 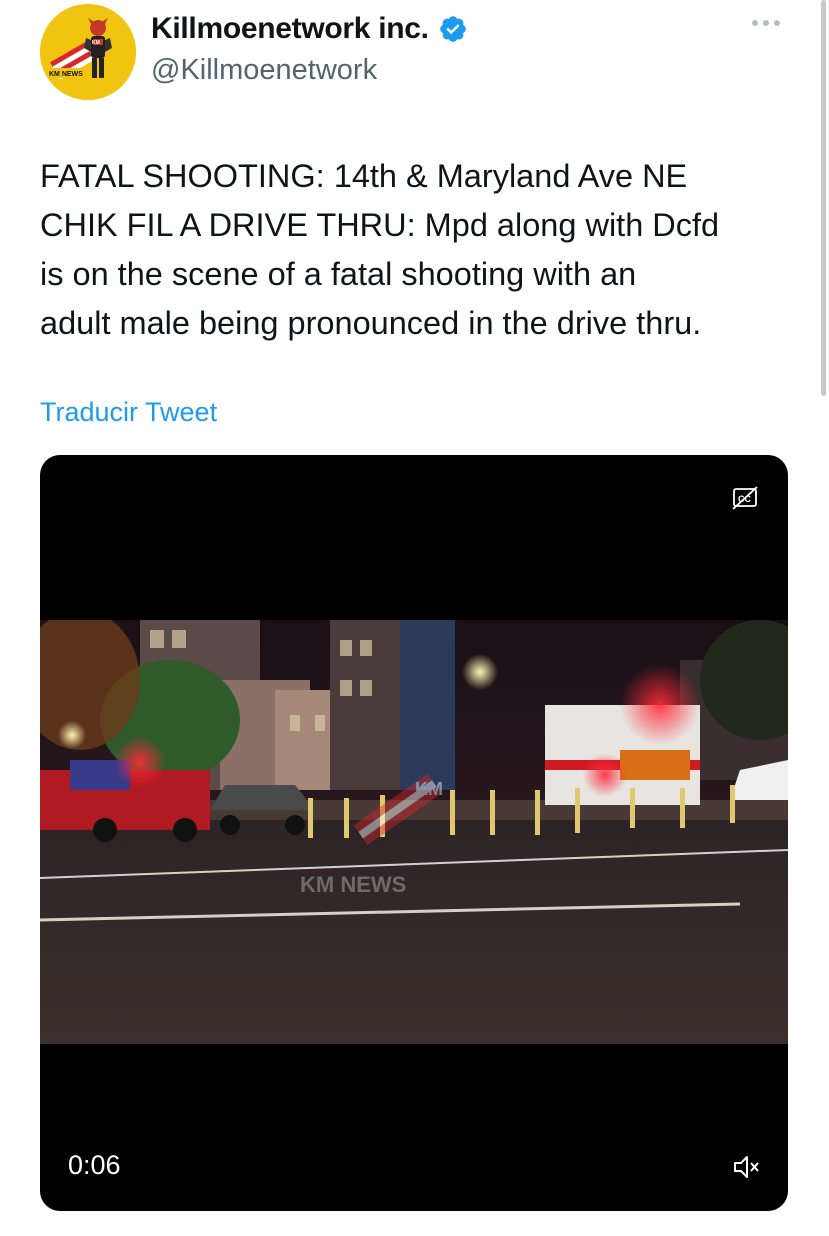 What do you see at coordinates (66, 74) in the screenshot?
I see `svg-text: KM NEWS` at bounding box center [66, 74].